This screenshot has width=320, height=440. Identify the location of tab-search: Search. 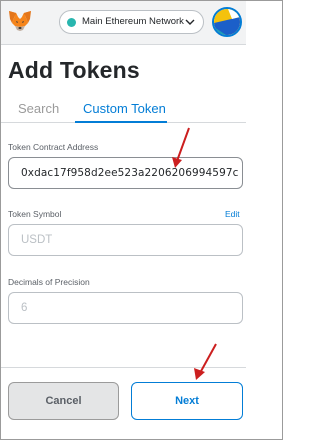
(38, 108).